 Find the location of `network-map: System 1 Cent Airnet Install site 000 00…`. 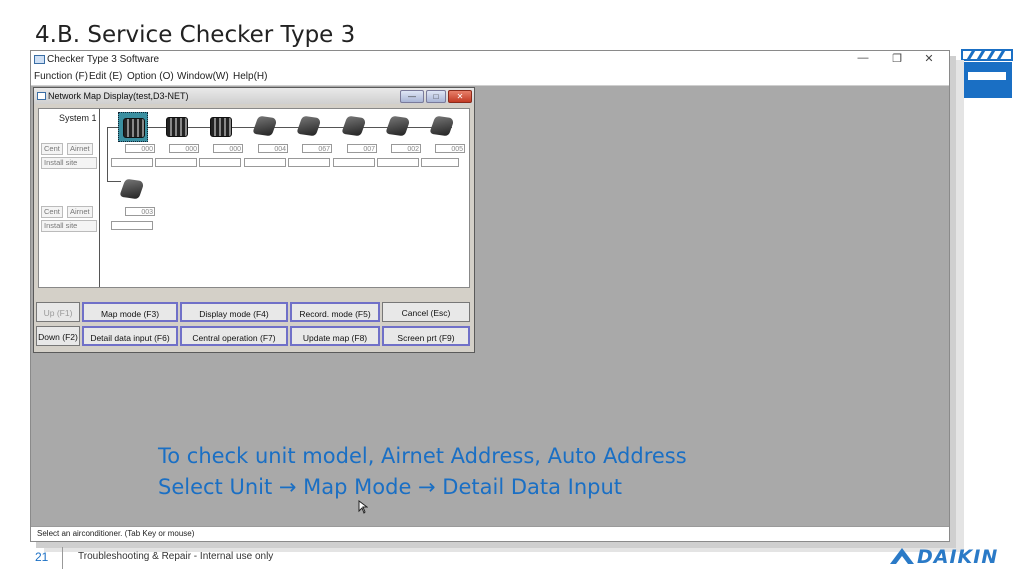

network-map: System 1 Cent Airnet Install site 000 00… is located at coordinates (254, 198).